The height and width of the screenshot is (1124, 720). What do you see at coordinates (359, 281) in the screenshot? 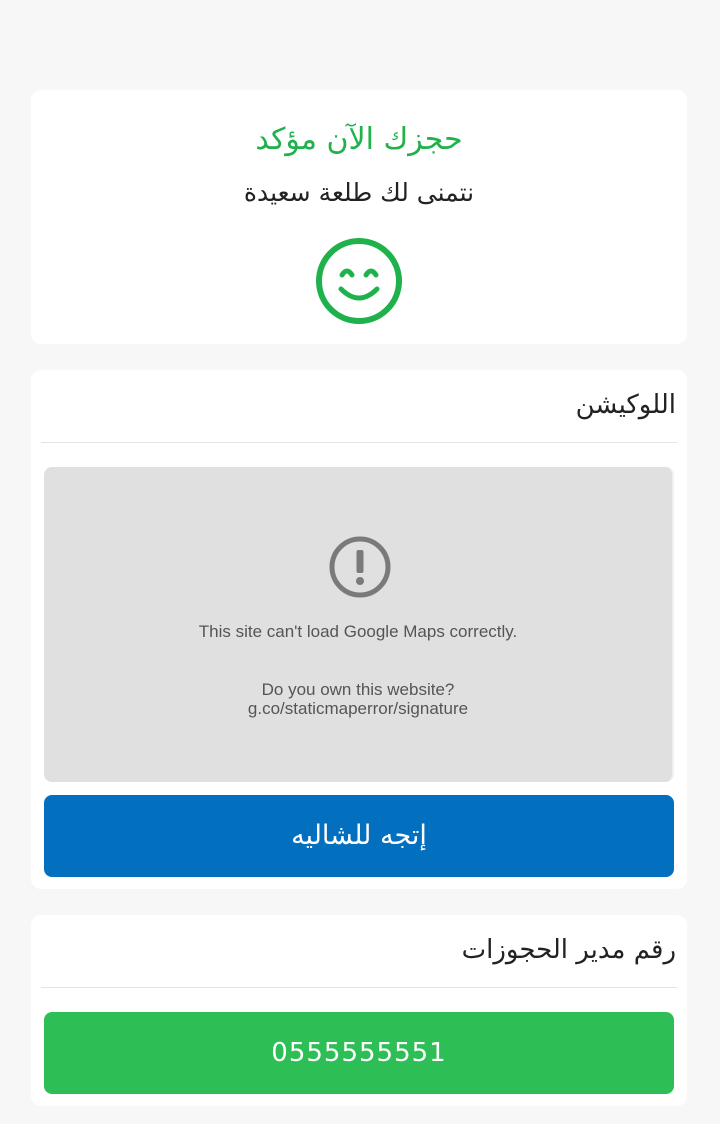
I see `smiley-face-icon` at bounding box center [359, 281].